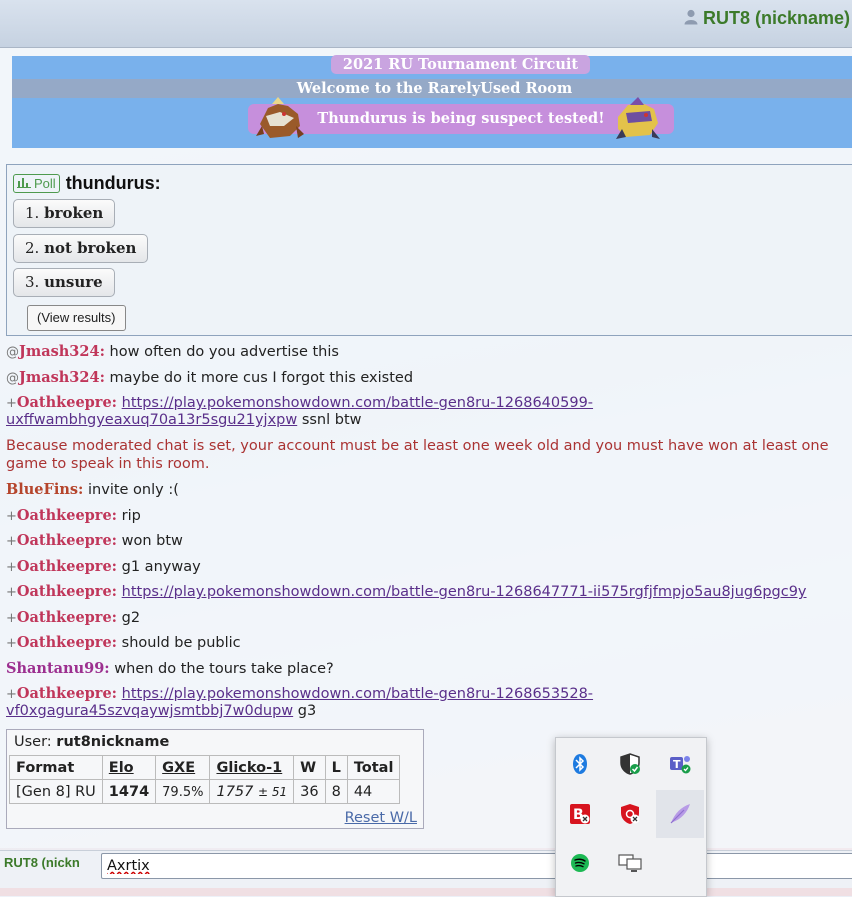  Describe the element at coordinates (677, 764) in the screenshot. I see `svg-text: T` at that location.